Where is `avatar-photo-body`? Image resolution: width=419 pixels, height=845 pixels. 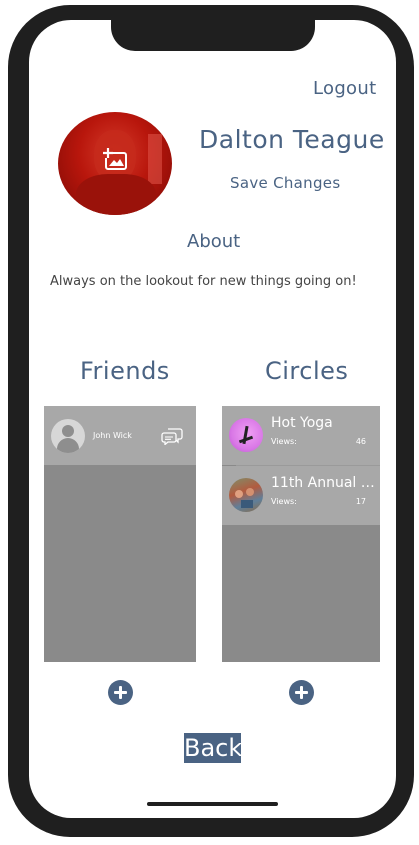 avatar-photo-body is located at coordinates (116, 194).